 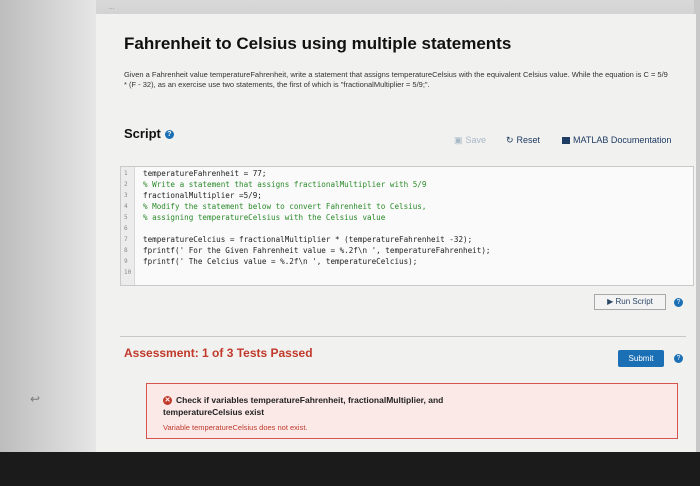 I want to click on run-script-button: ▶ Run Script, so click(x=630, y=302).